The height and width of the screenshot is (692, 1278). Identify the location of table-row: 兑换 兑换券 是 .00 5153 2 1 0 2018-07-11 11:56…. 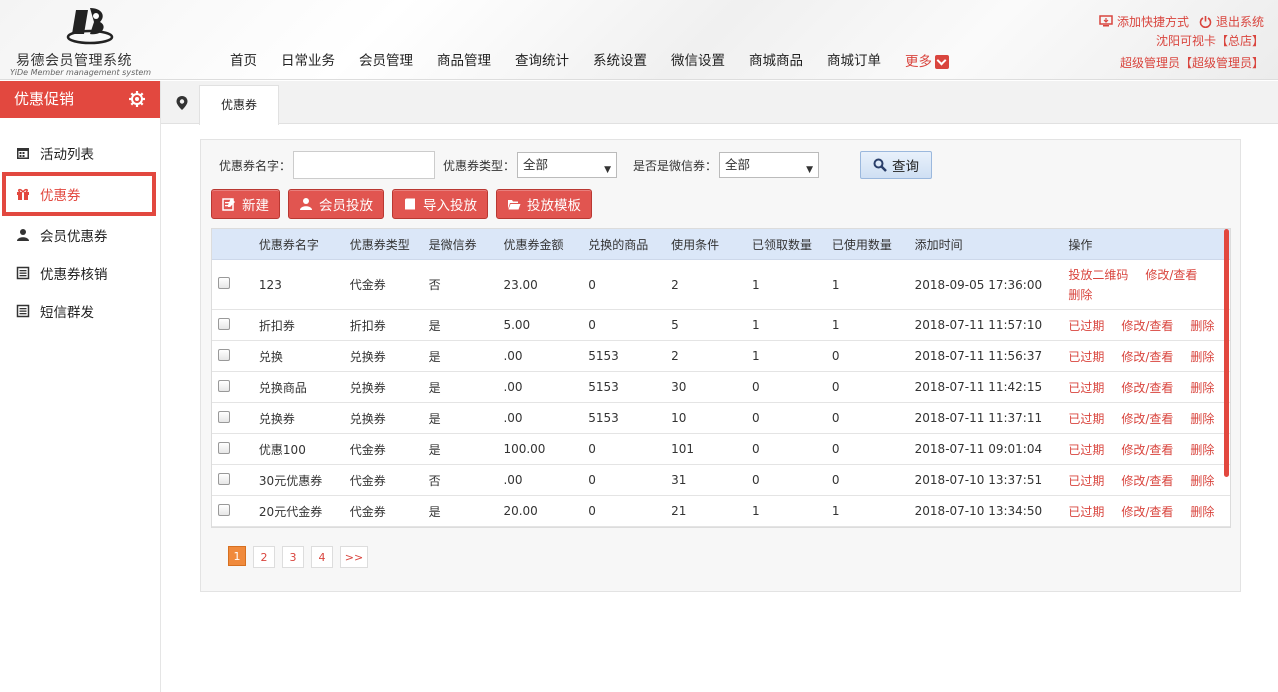
(721, 356).